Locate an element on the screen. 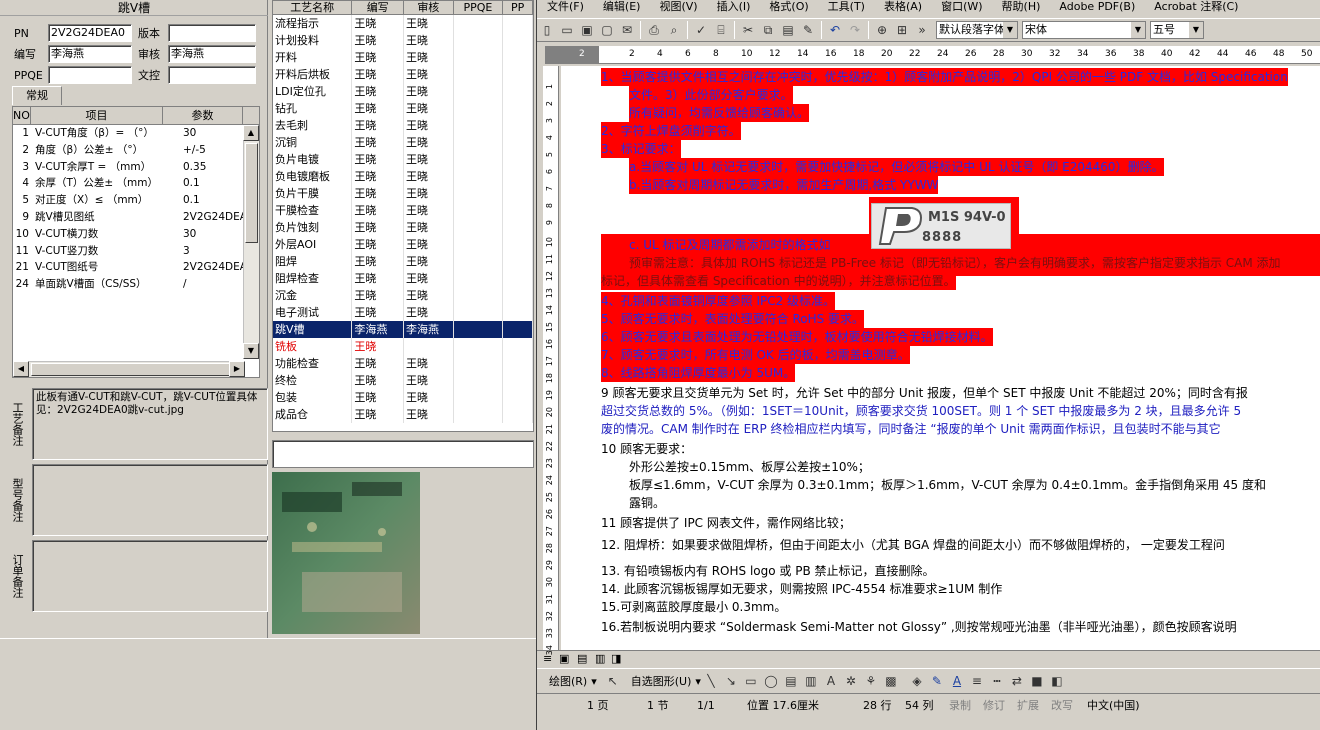 Image resolution: width=1320 pixels, height=730 pixels. params-row: 3 V-CUT余厚T = （mm） 0.35 is located at coordinates (136, 167).